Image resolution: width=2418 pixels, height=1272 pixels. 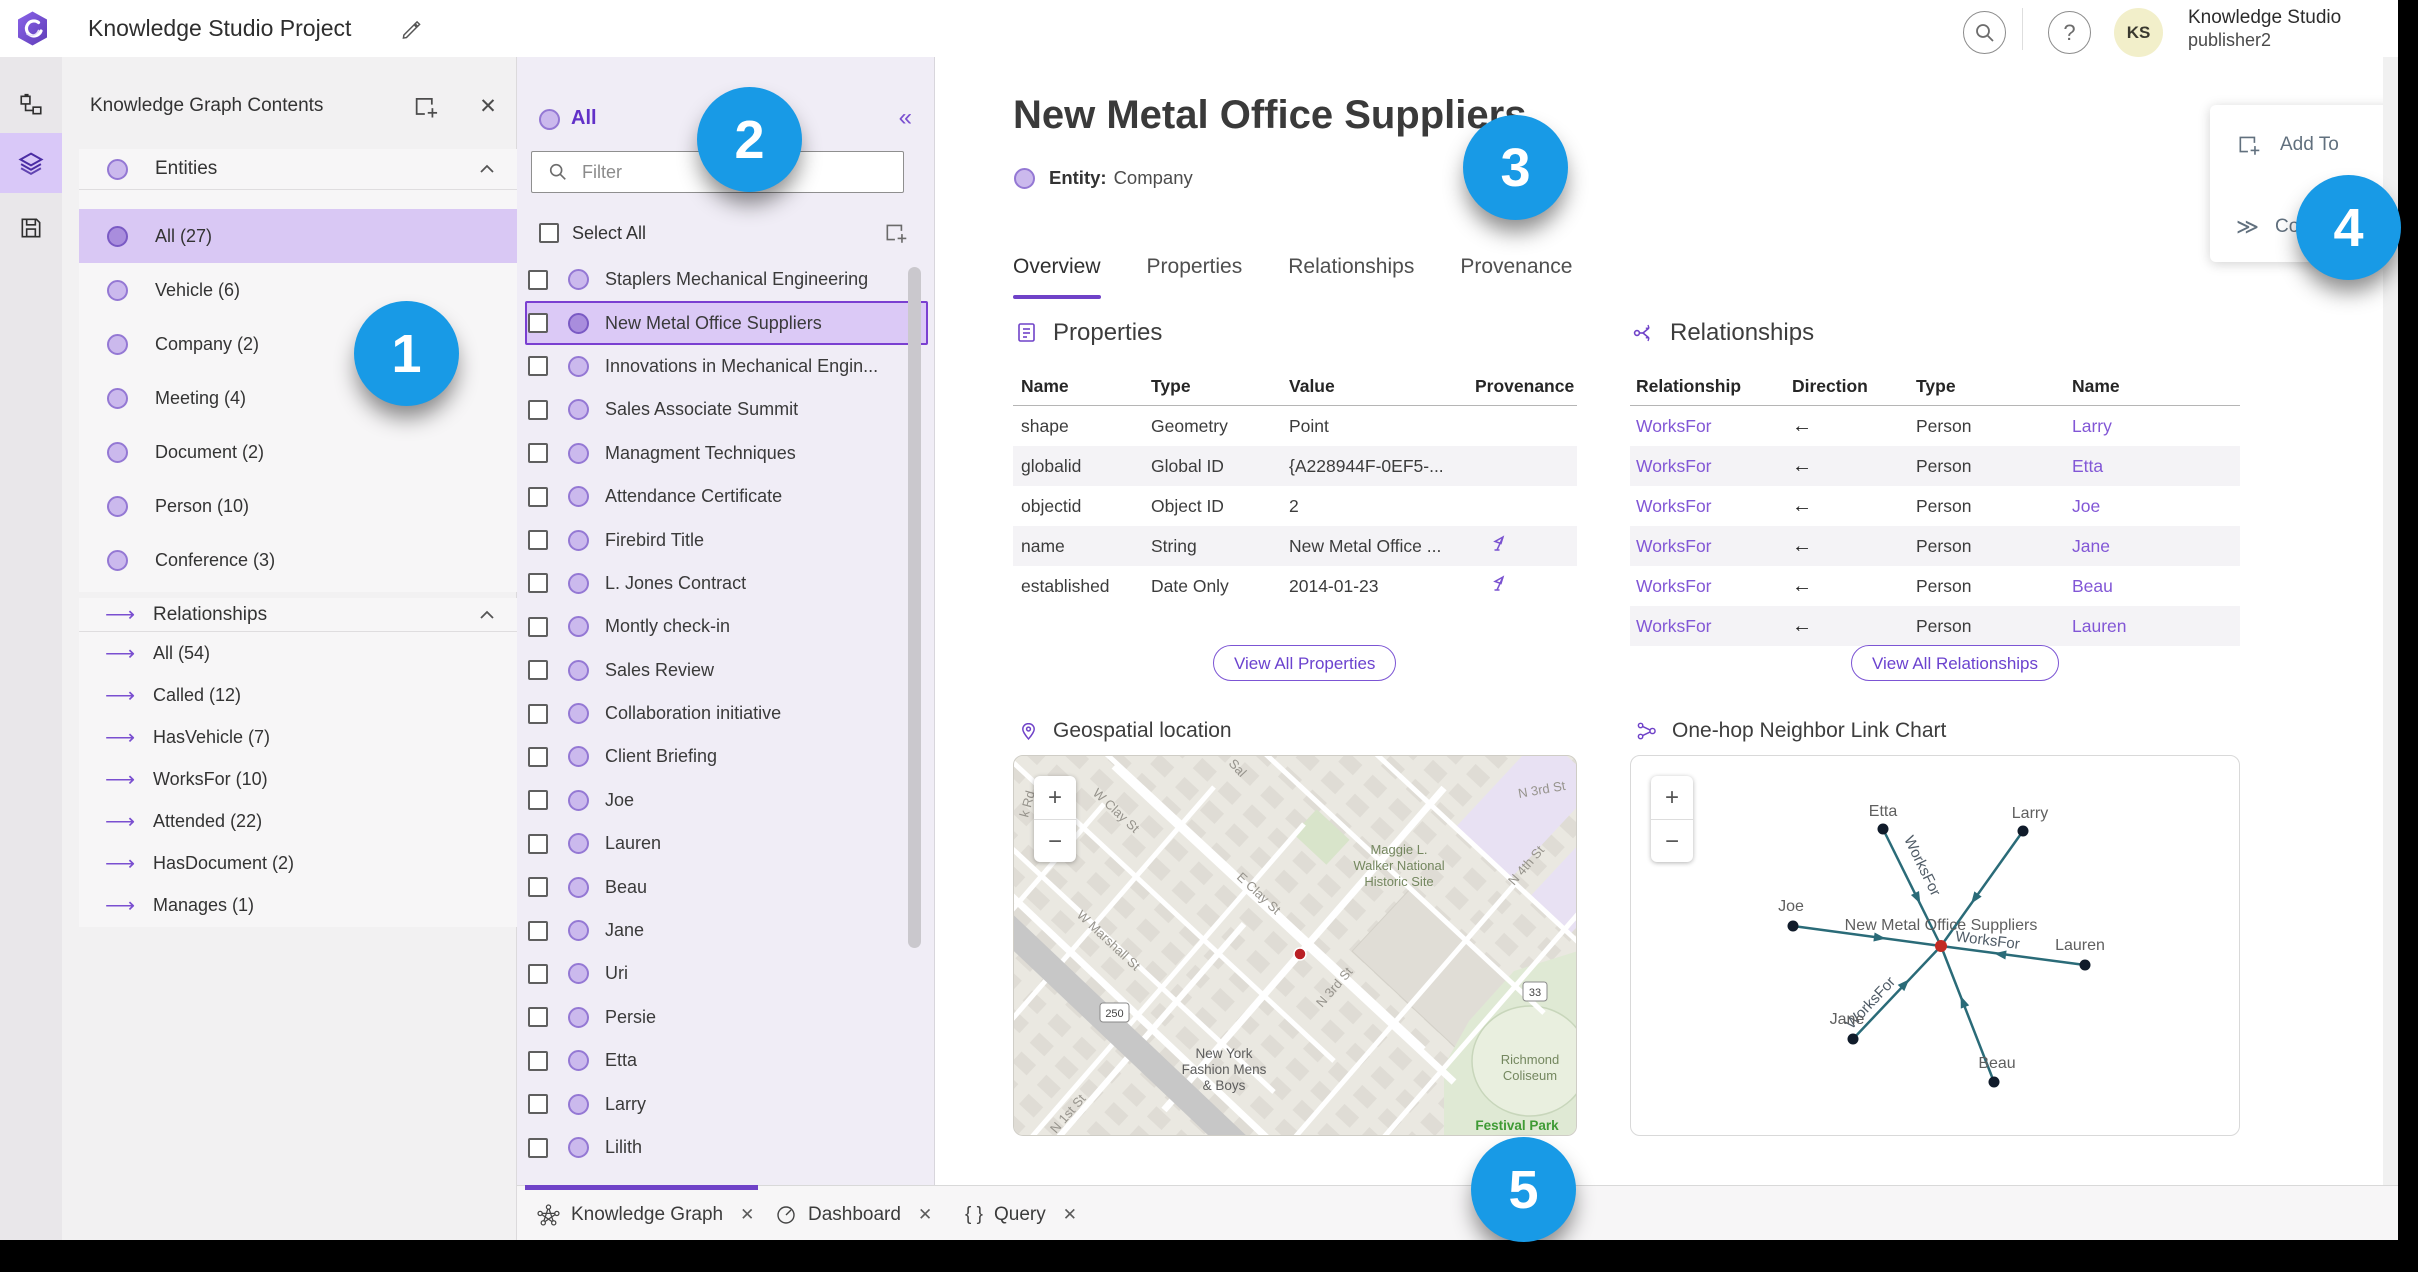 I want to click on entity-list-item: Client Briefing, so click(x=726, y=756).